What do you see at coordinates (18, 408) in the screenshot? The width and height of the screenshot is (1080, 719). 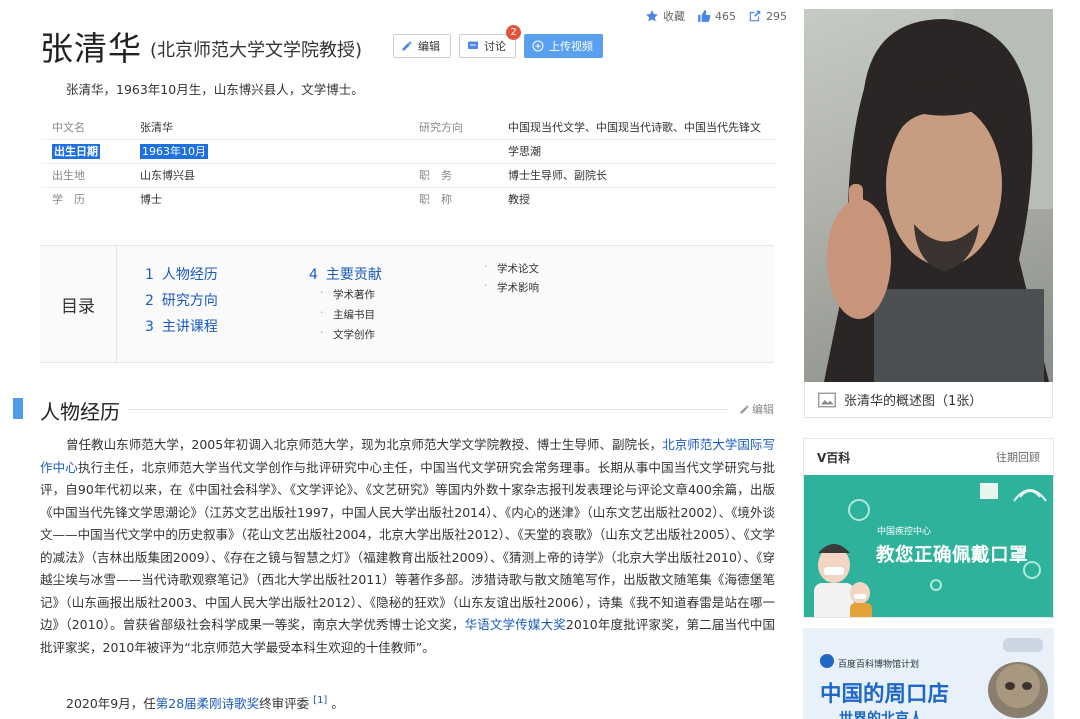 I see `section-marker` at bounding box center [18, 408].